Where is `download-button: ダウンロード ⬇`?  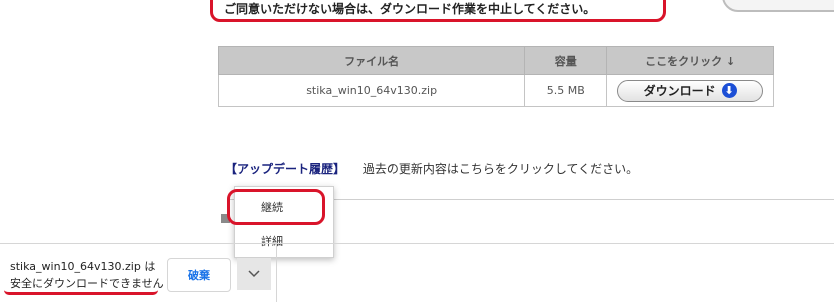
download-button: ダウンロード ⬇ is located at coordinates (690, 90).